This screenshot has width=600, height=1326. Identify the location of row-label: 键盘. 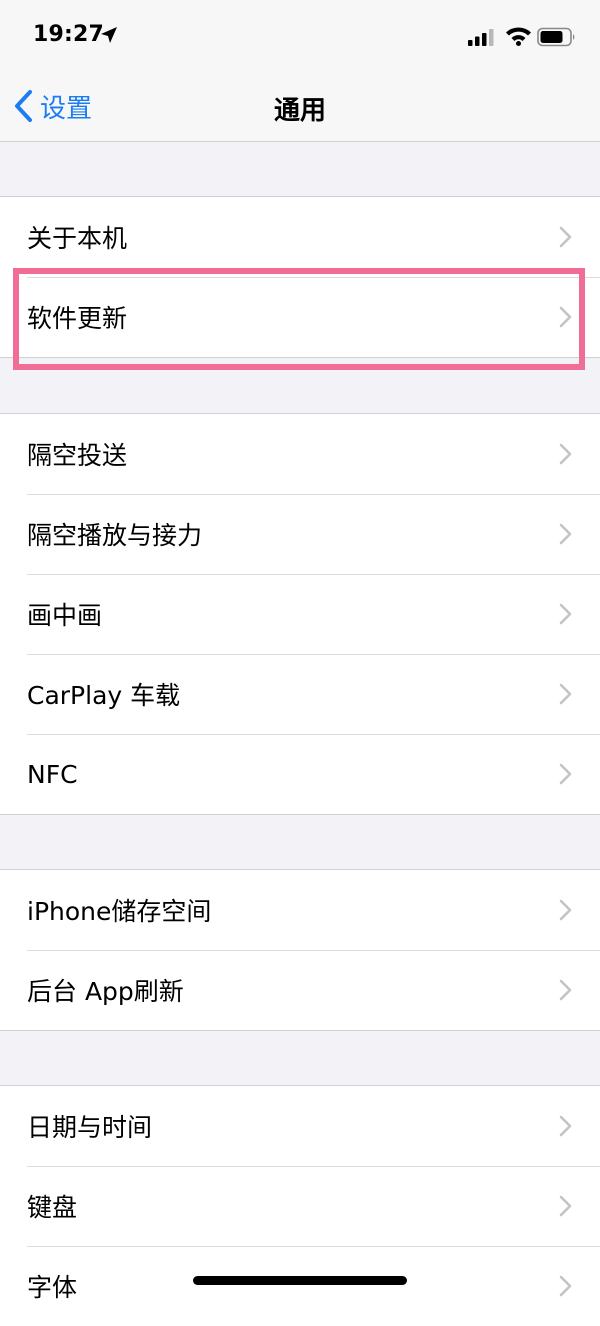
(52, 1207).